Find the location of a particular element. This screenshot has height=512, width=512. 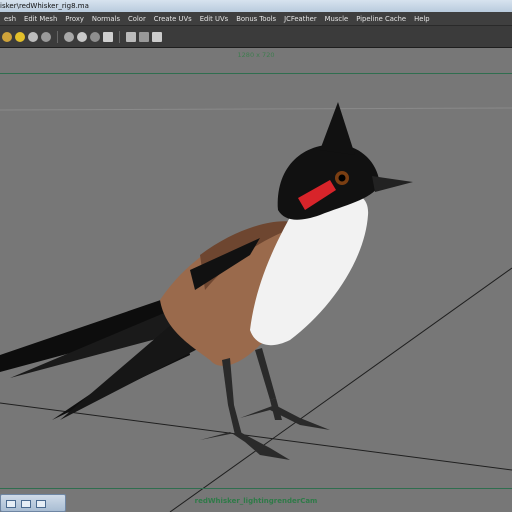

restore-icon is located at coordinates (11, 504).